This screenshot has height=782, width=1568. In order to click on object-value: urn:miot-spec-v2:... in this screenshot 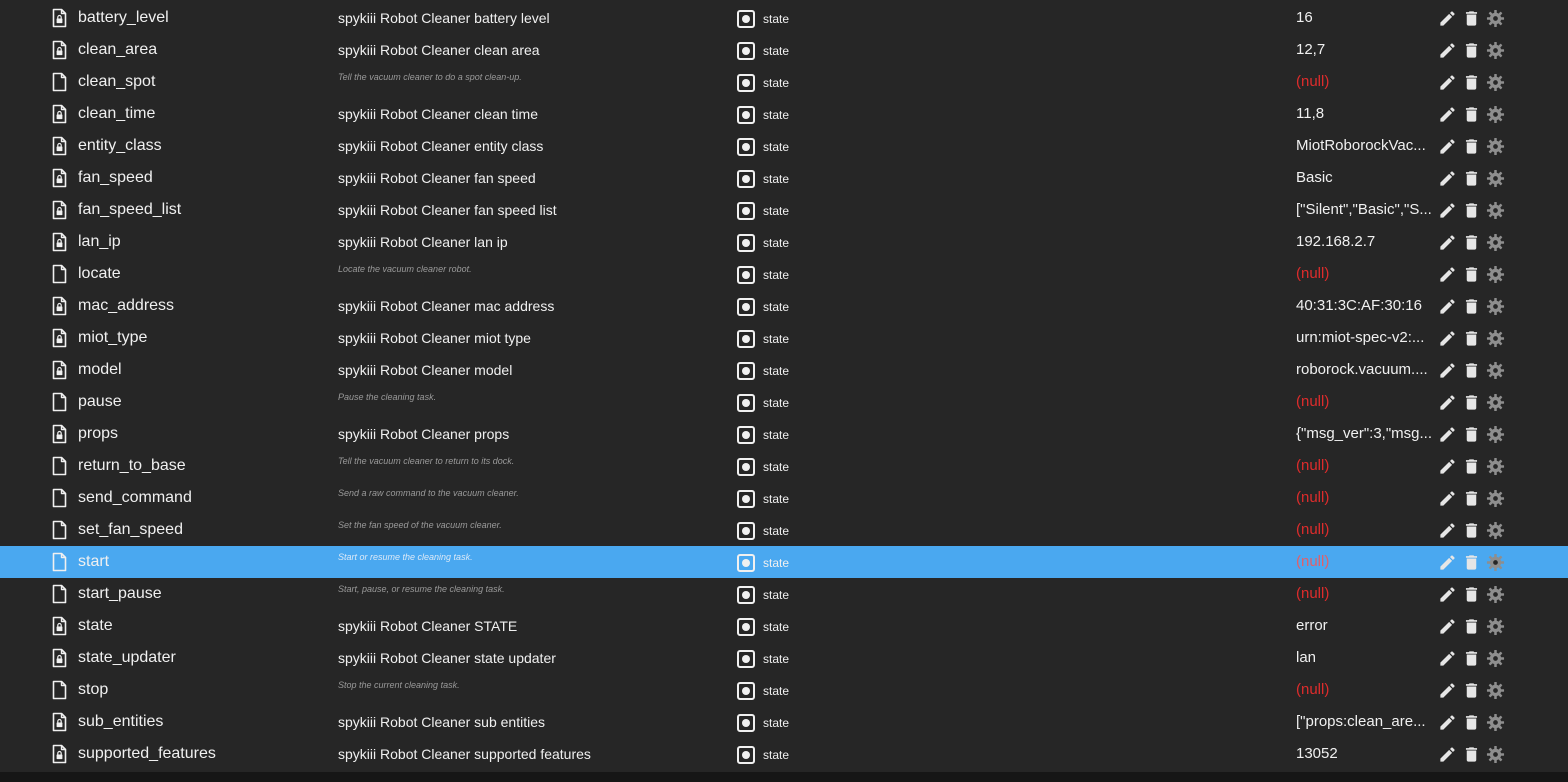, I will do `click(1365, 338)`.